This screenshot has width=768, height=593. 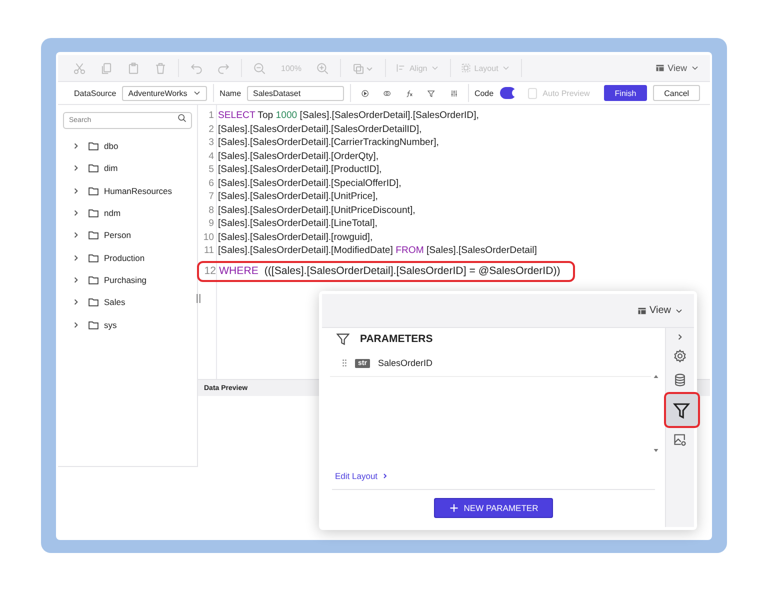 What do you see at coordinates (138, 191) in the screenshot?
I see `tree-item: HumanResources` at bounding box center [138, 191].